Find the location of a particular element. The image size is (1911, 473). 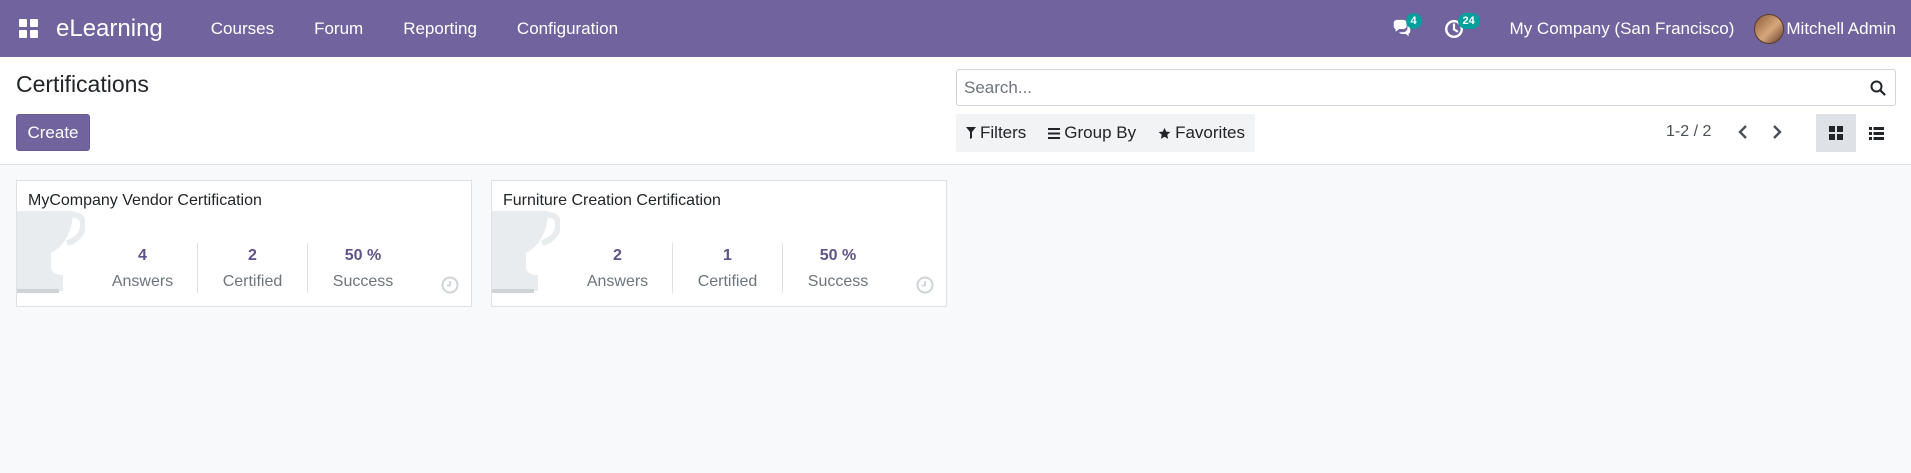

card-stats: 2 Answers 1 Certified 50 % Success is located at coordinates (728, 268).